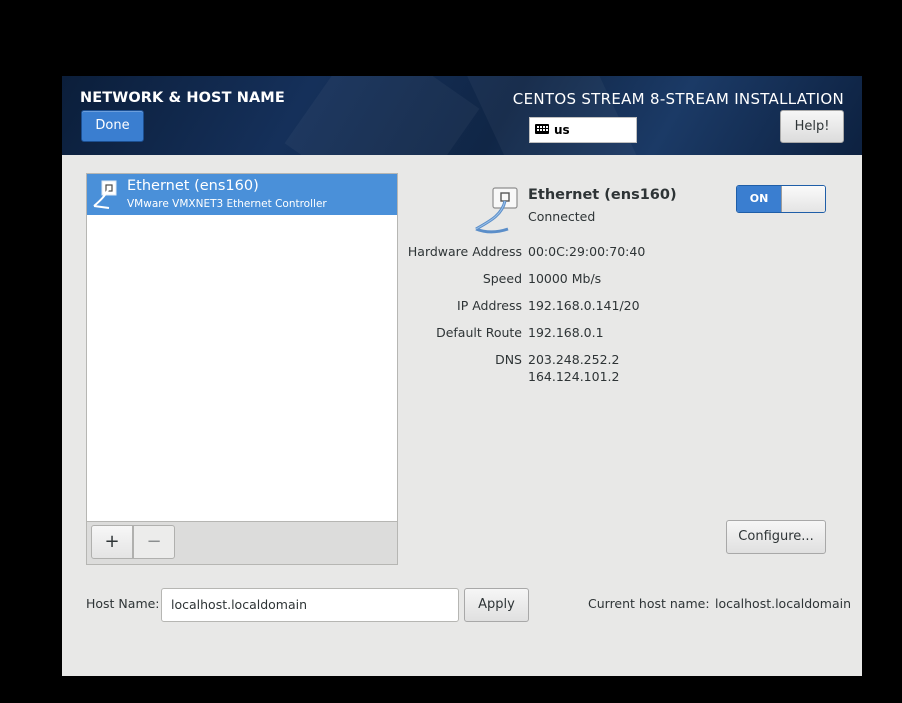 The width and height of the screenshot is (902, 703). What do you see at coordinates (193, 186) in the screenshot?
I see `device-name: Ethernet (ens160)` at bounding box center [193, 186].